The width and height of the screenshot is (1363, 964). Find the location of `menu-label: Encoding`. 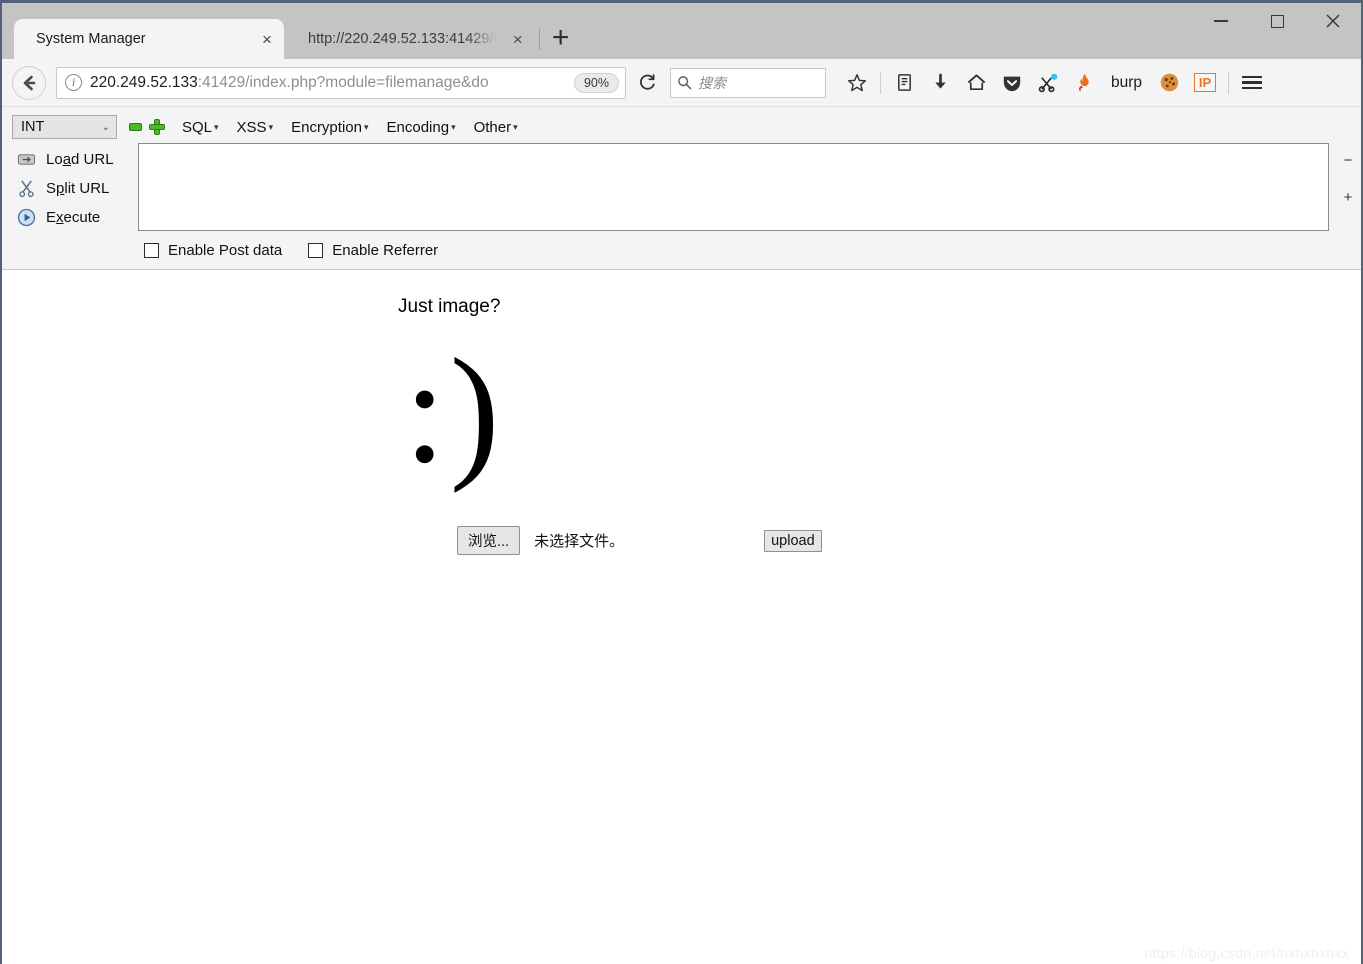

menu-label: Encoding is located at coordinates (418, 127).